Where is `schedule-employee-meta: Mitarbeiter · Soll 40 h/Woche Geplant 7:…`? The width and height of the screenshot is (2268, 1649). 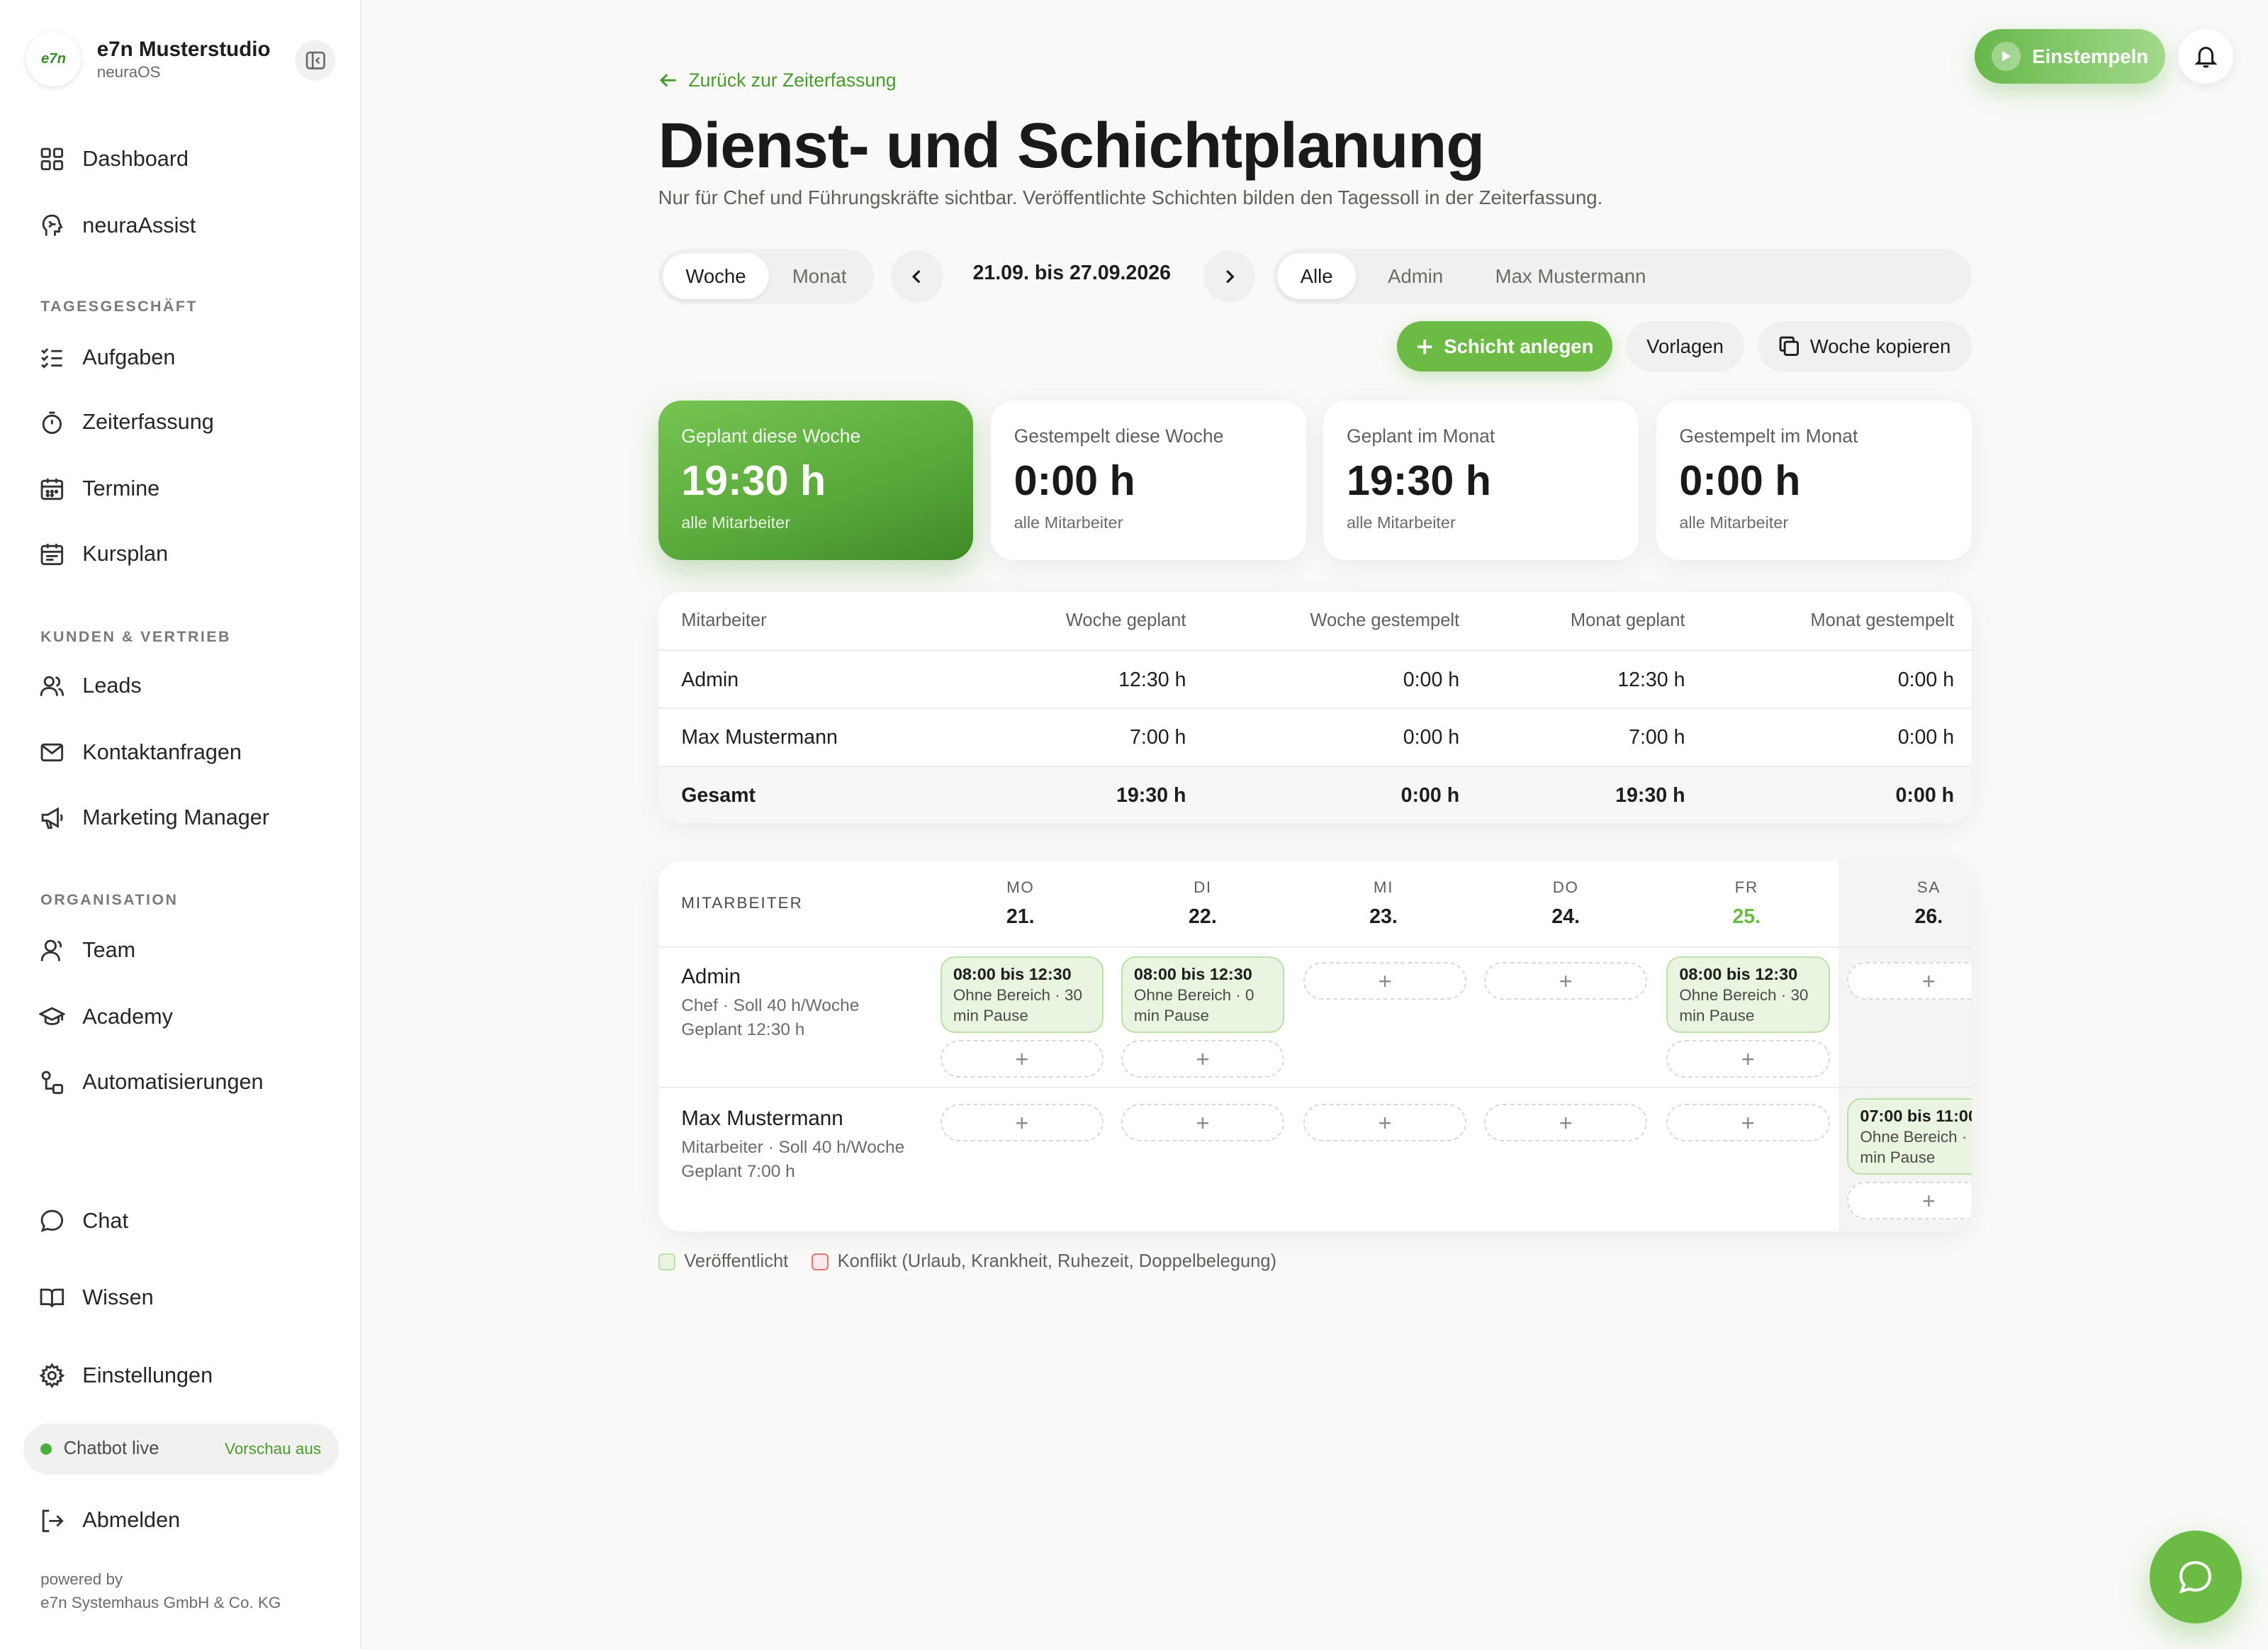 schedule-employee-meta: Mitarbeiter · Soll 40 h/Woche Geplant 7:… is located at coordinates (793, 1160).